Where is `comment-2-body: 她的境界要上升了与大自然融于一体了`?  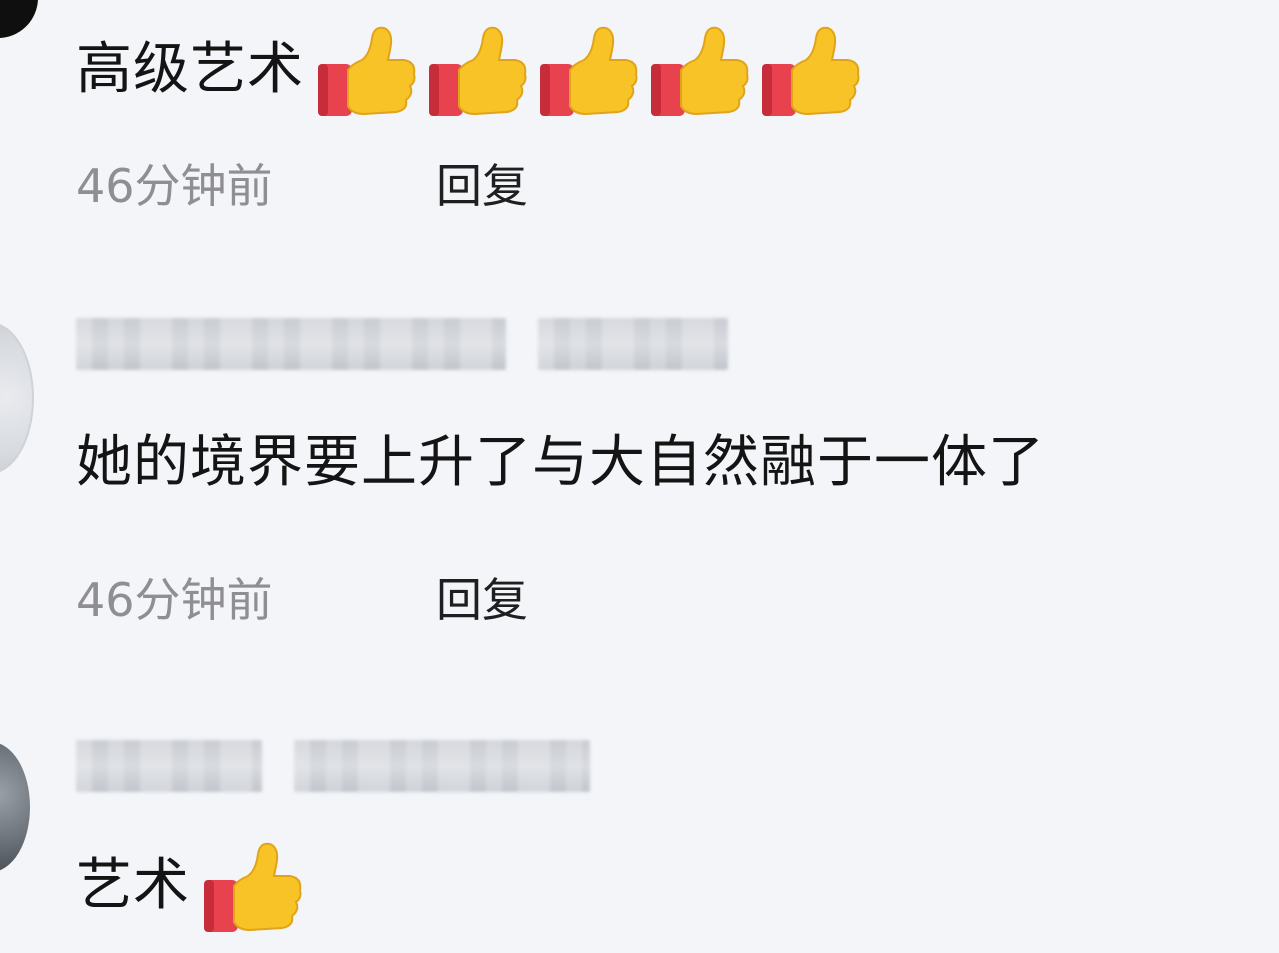 comment-2-body: 她的境界要上升了与大自然融于一体了 is located at coordinates (560, 462).